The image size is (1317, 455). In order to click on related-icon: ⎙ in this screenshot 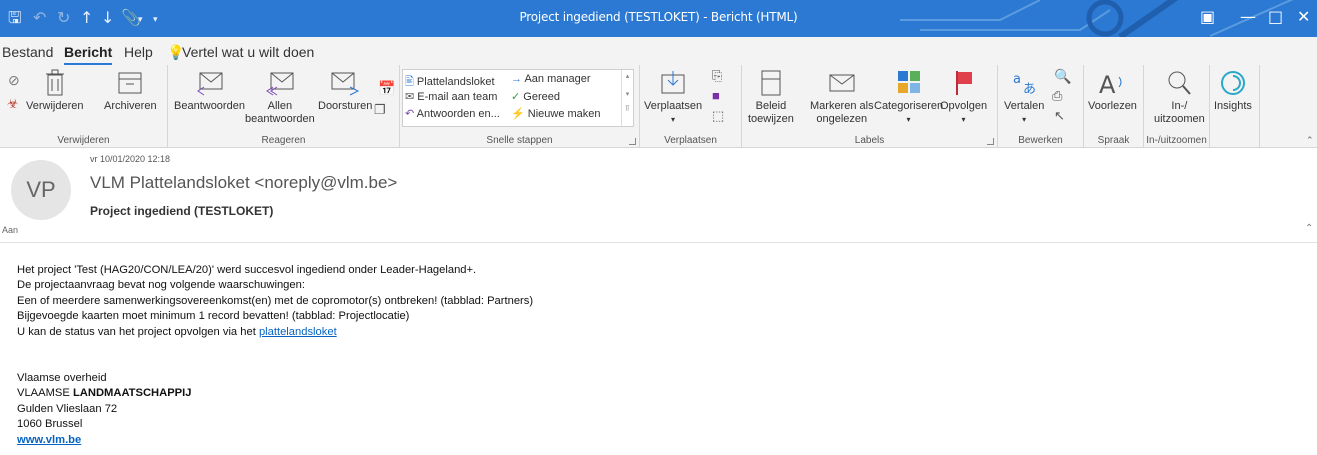, I will do `click(1057, 96)`.